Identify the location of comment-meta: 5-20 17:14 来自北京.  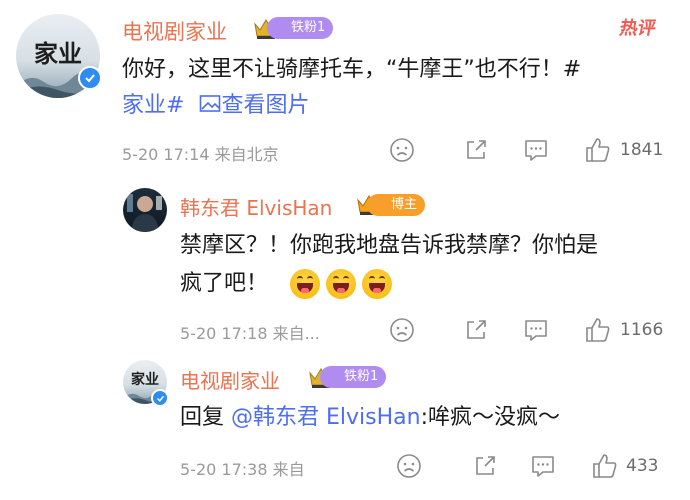
(200, 154).